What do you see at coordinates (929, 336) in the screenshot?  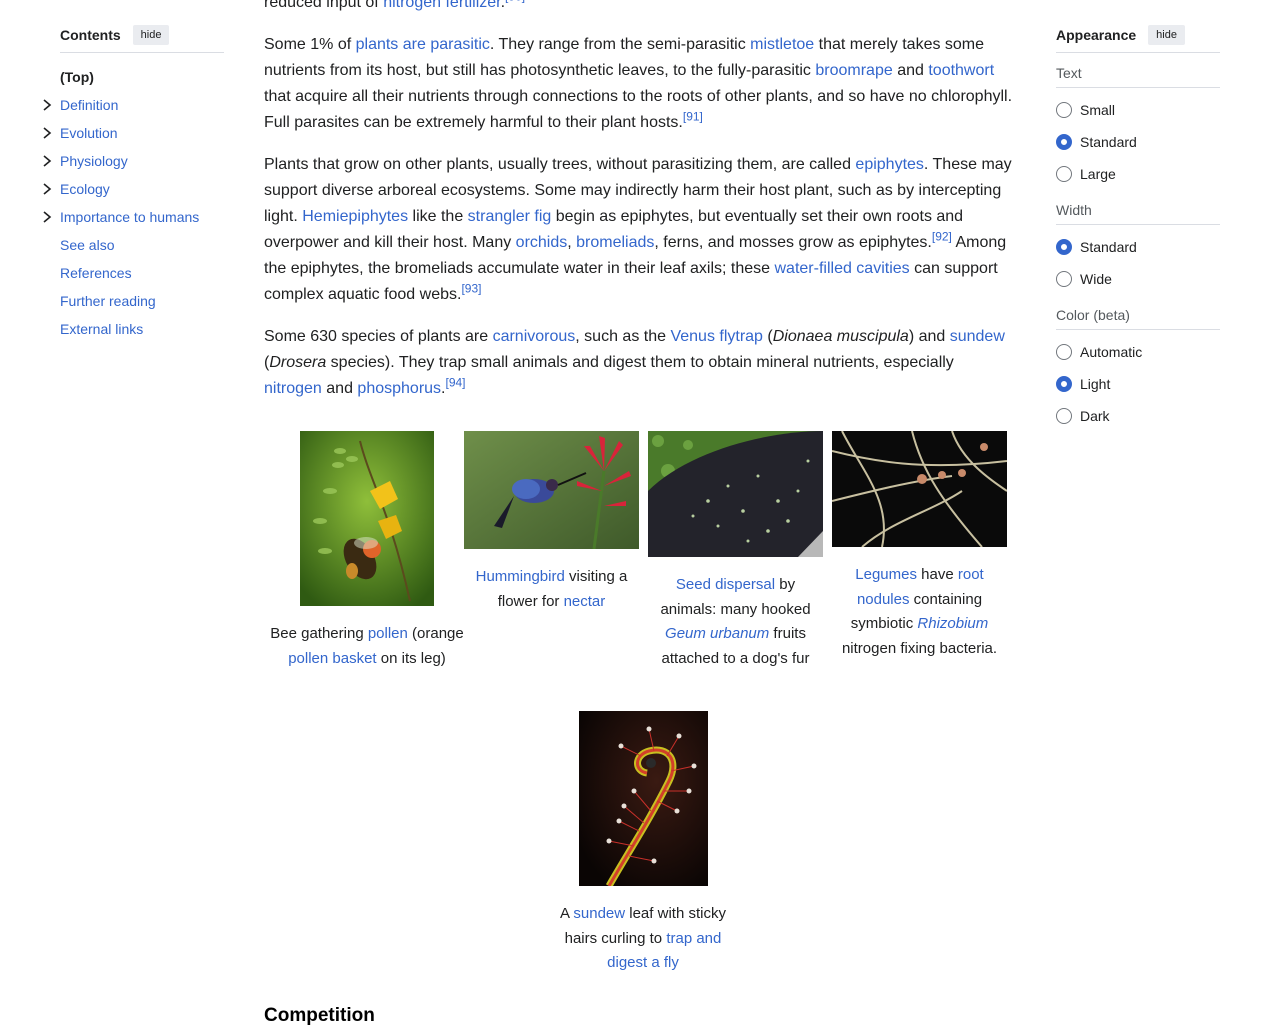 I see `text-run: ) and` at bounding box center [929, 336].